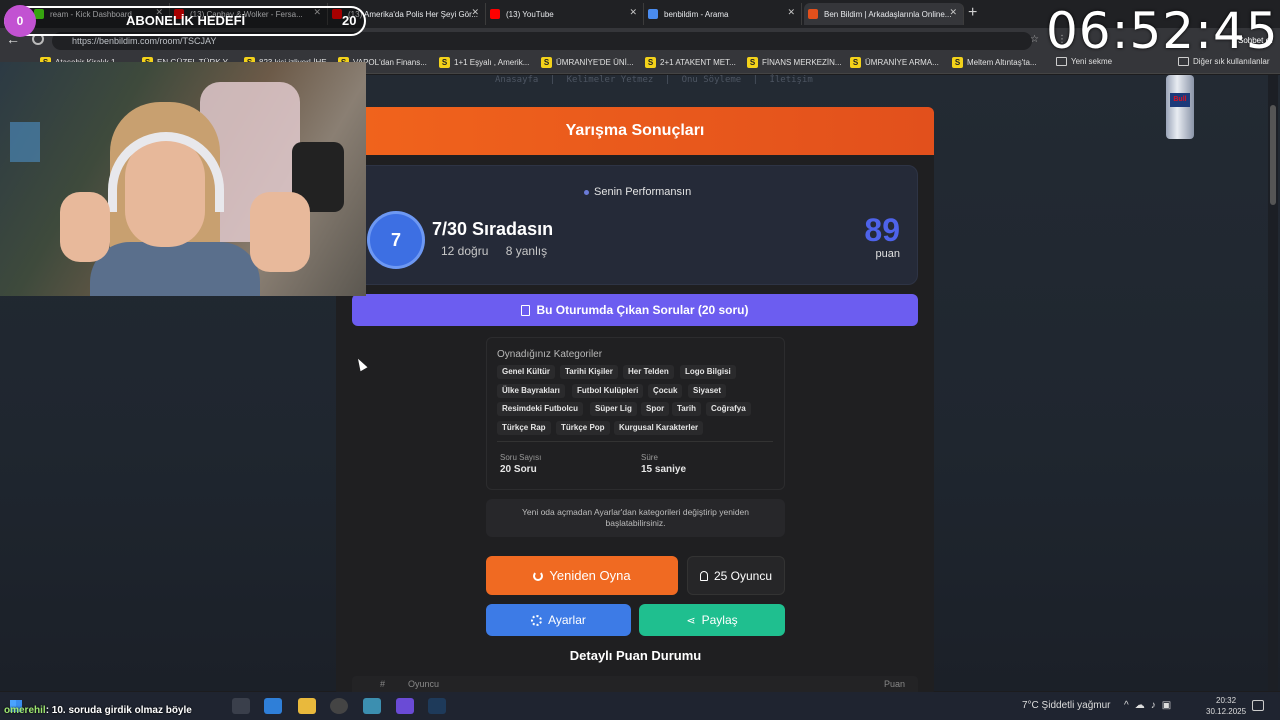 This screenshot has width=1280, height=720. I want to click on gear-icon, so click(537, 620).